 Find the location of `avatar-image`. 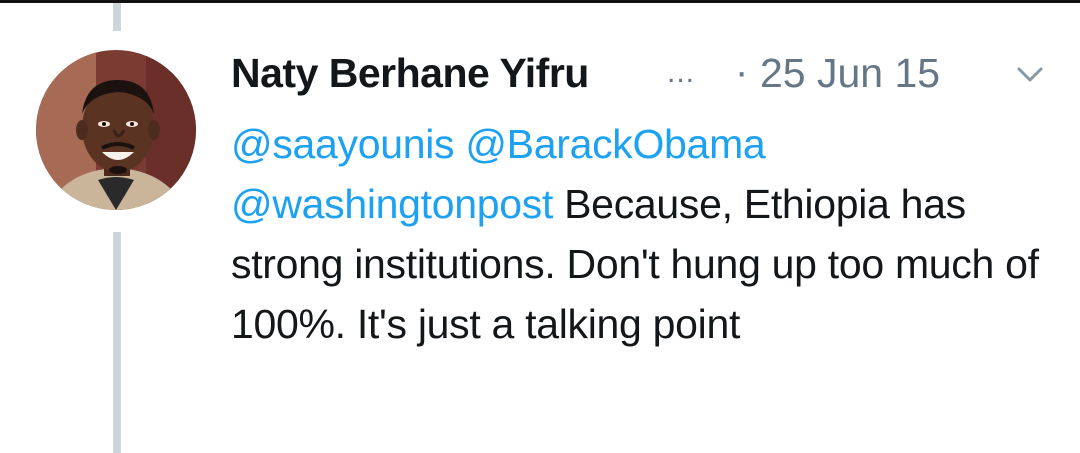

avatar-image is located at coordinates (116, 130).